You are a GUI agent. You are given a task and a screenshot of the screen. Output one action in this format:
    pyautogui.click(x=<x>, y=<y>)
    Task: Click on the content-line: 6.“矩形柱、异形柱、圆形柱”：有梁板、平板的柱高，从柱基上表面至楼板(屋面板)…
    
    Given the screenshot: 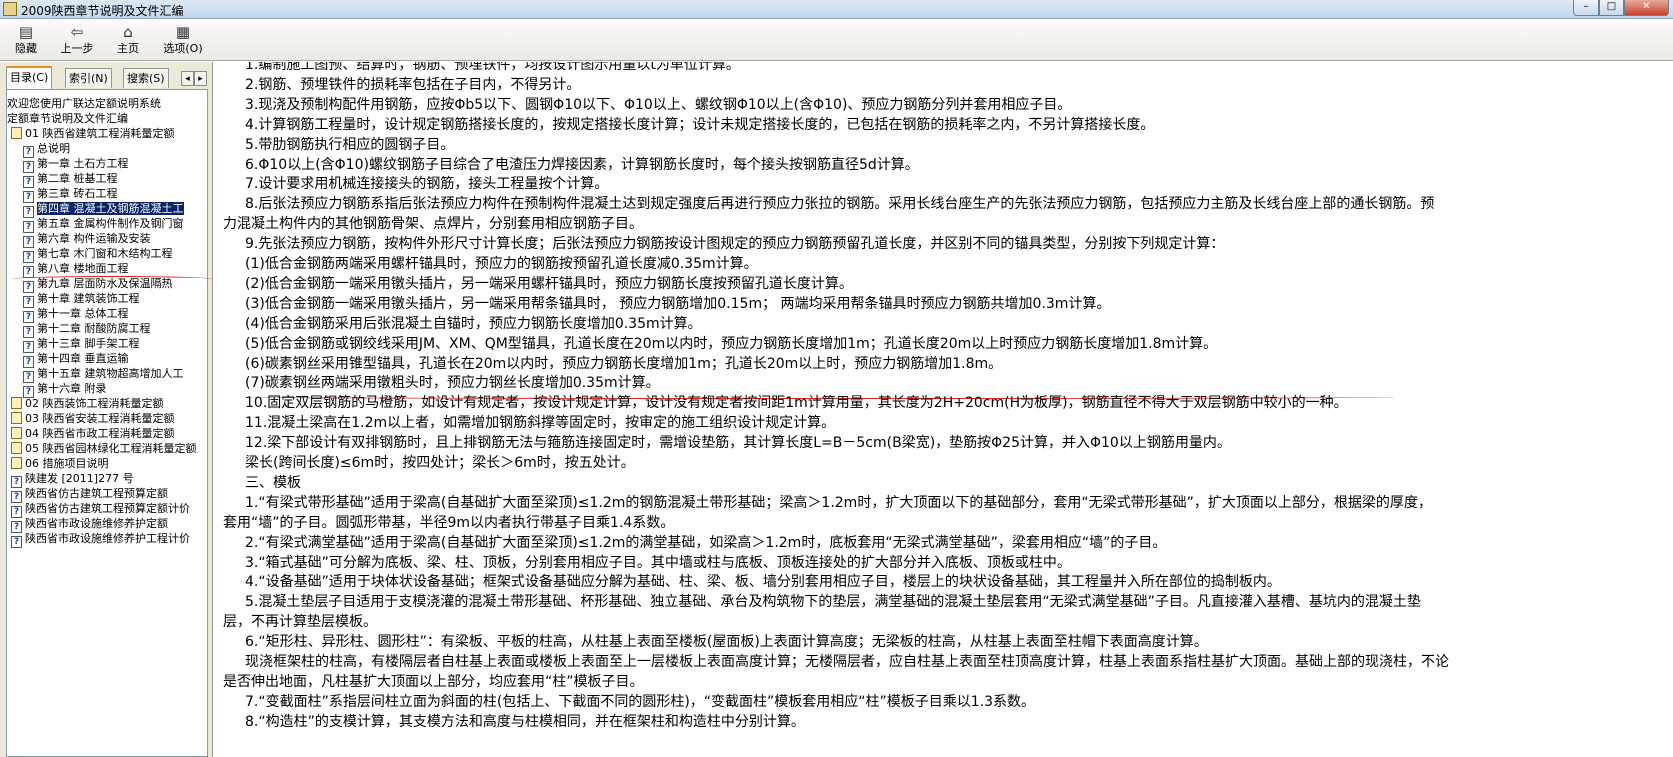 What is the action you would take?
    pyautogui.click(x=726, y=642)
    